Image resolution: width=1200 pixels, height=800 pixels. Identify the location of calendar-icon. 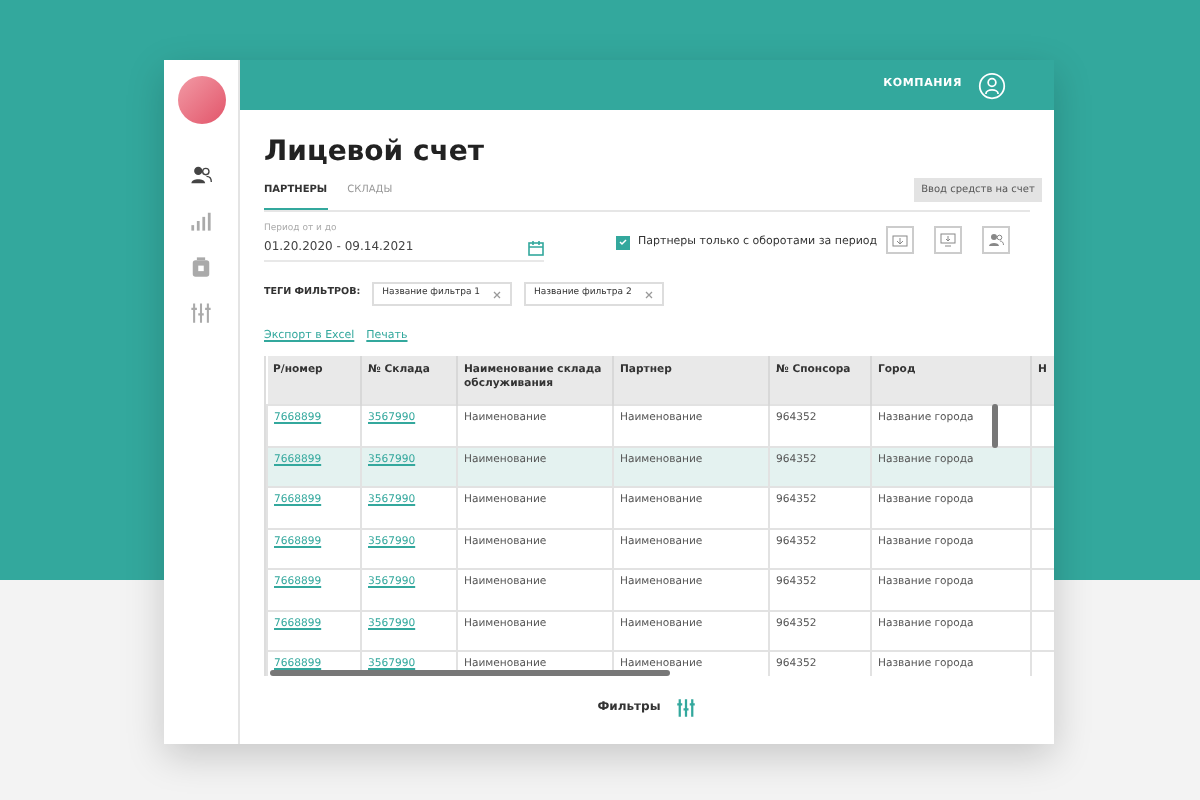
(536, 247).